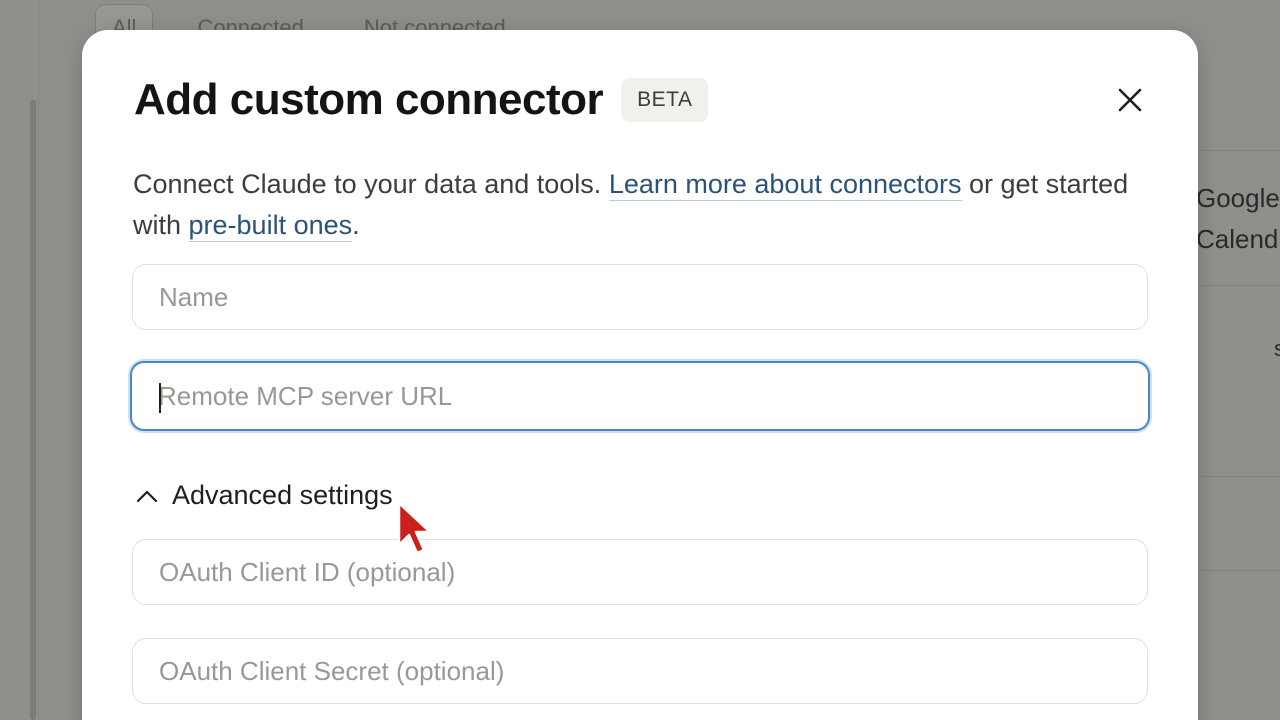  I want to click on name-input, so click(653, 297).